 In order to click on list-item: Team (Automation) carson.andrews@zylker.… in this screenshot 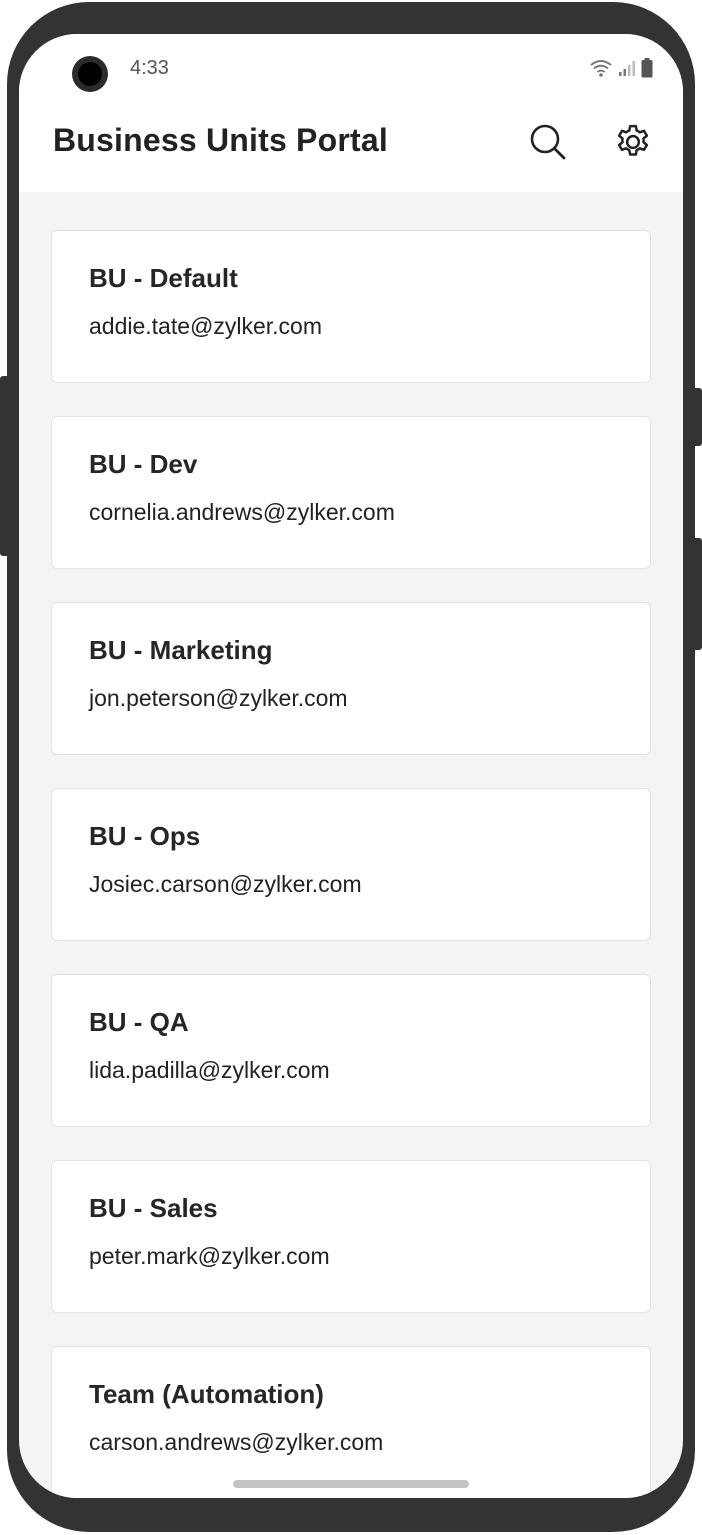, I will do `click(351, 1422)`.